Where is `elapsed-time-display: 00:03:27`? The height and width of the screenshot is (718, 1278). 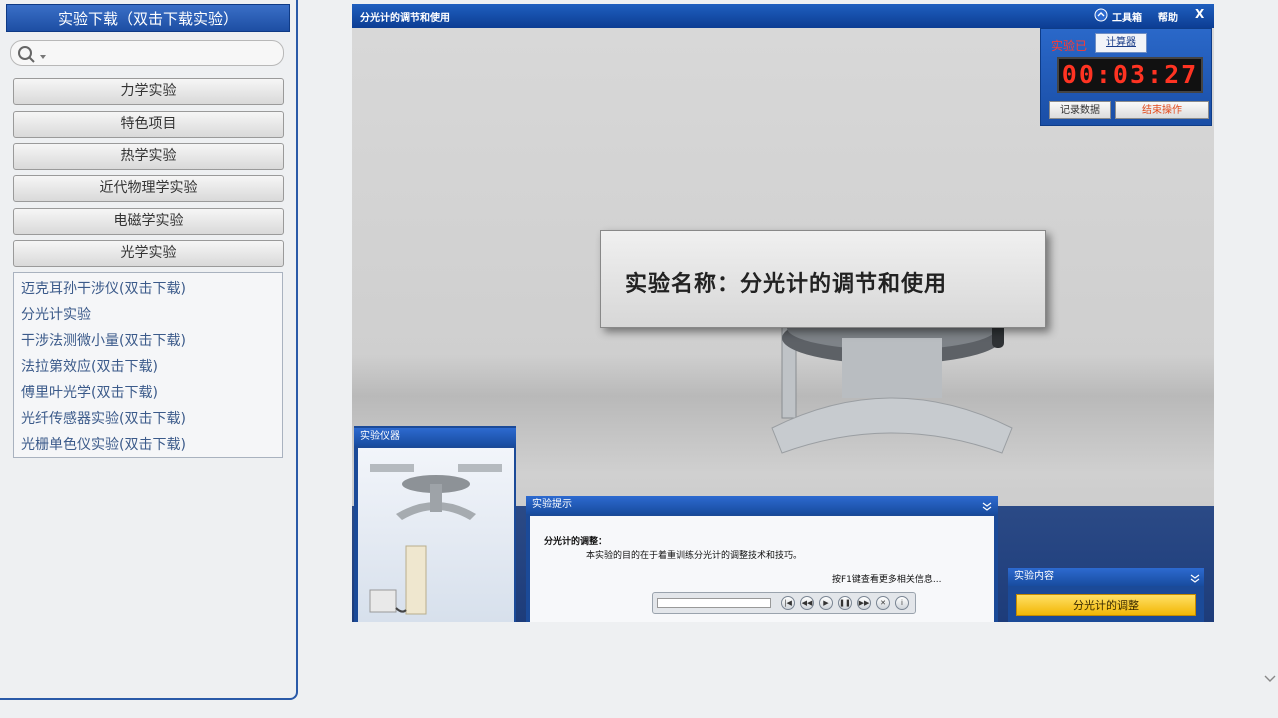 elapsed-time-display: 00:03:27 is located at coordinates (1130, 75).